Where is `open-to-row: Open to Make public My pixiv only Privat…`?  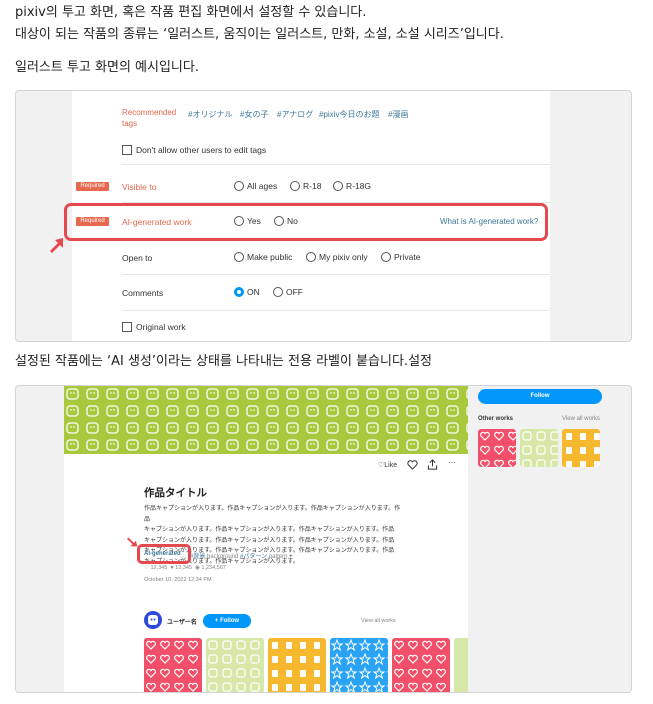 open-to-row: Open to Make public My pixiv only Privat… is located at coordinates (311, 258).